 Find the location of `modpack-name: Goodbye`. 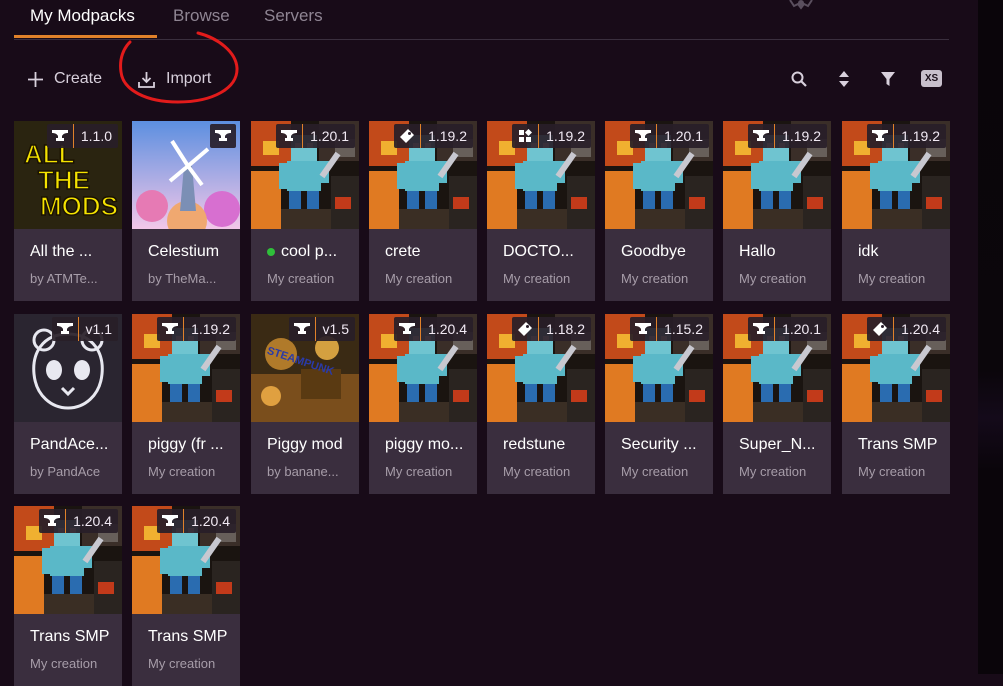

modpack-name: Goodbye is located at coordinates (665, 252).